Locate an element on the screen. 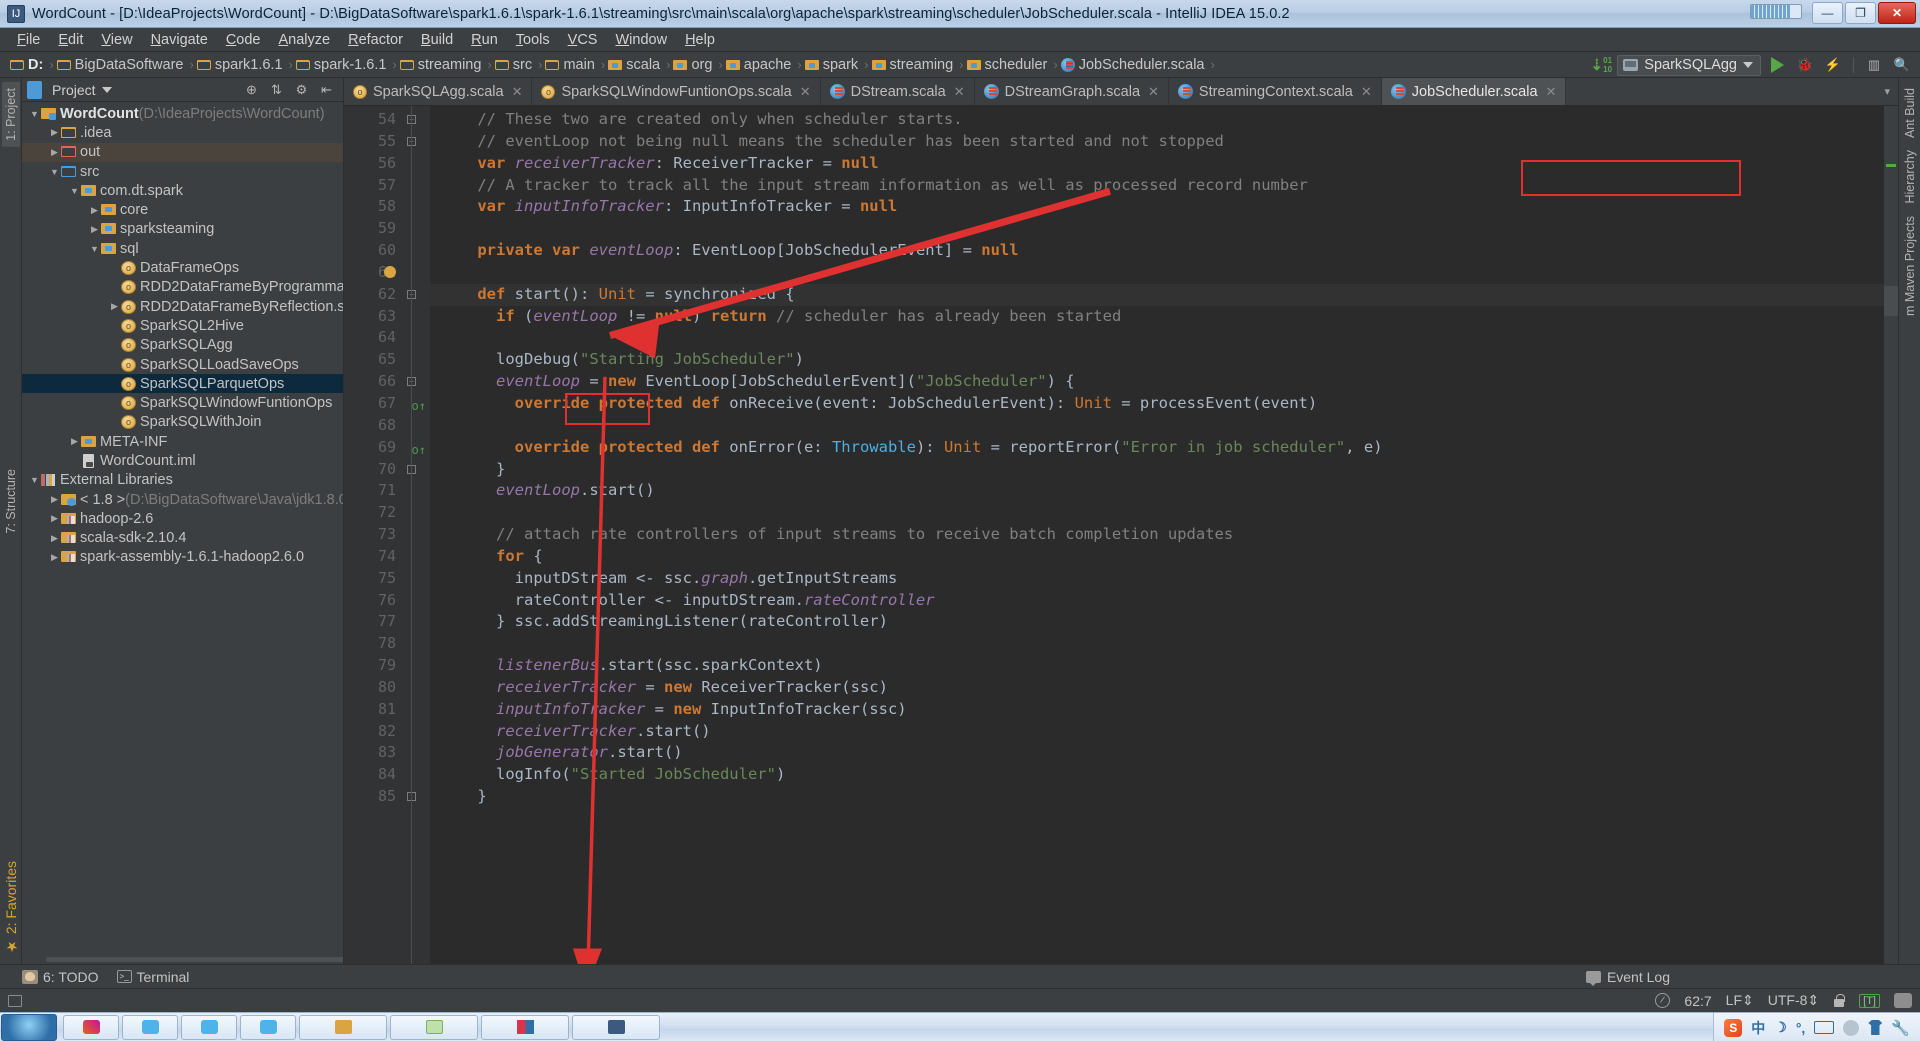  code-line: for { is located at coordinates (1157, 557).